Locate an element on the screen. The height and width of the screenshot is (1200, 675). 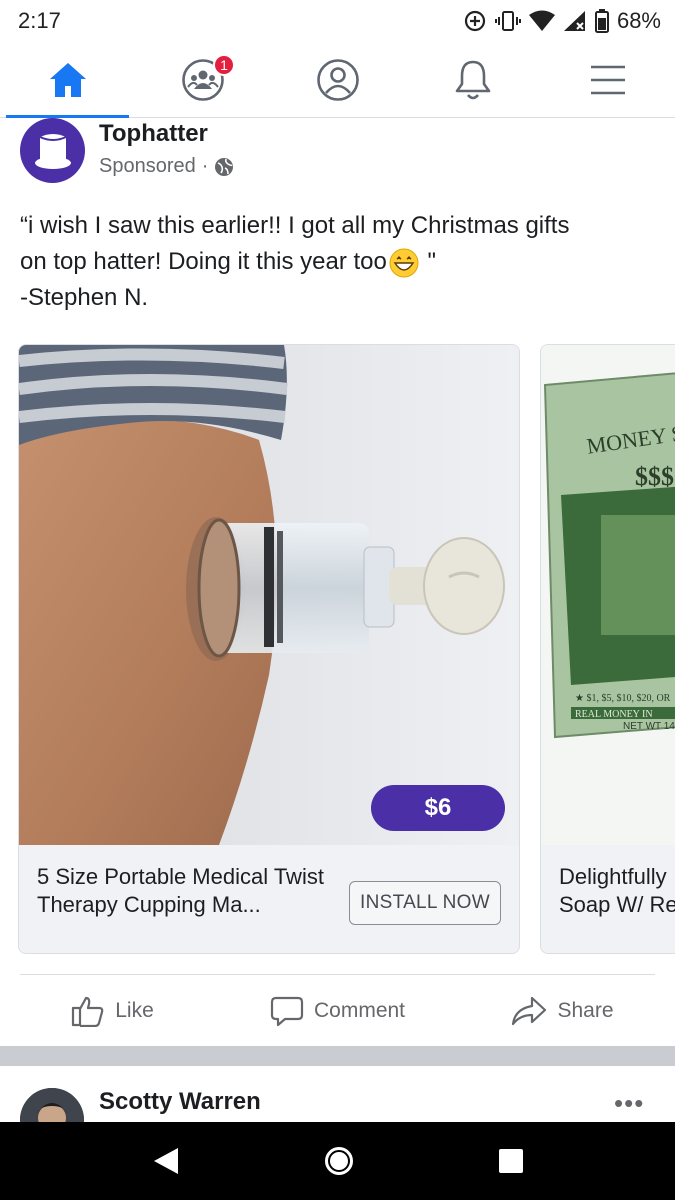
notification-badge: 1 is located at coordinates (224, 65).